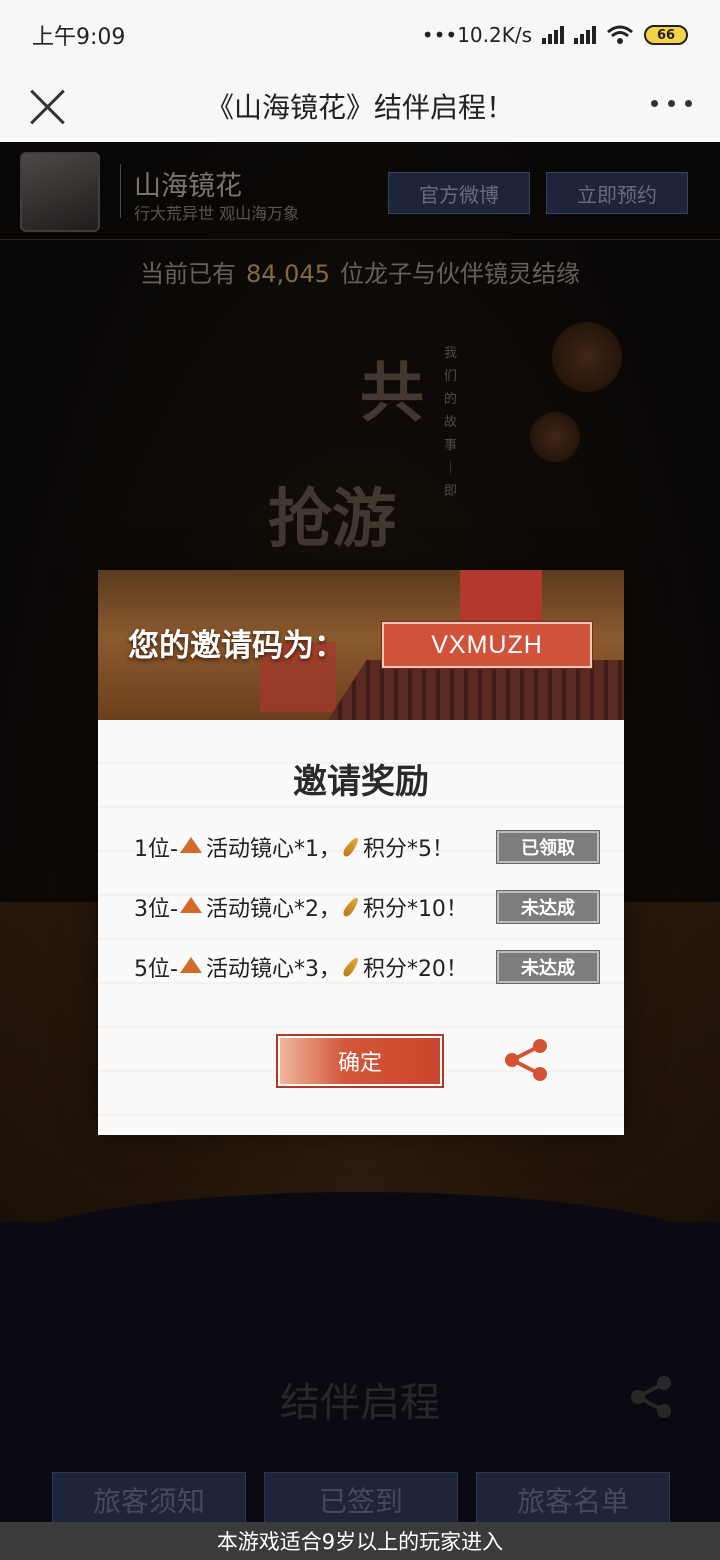  What do you see at coordinates (361, 782) in the screenshot?
I see `reward-title: 邀请奖励` at bounding box center [361, 782].